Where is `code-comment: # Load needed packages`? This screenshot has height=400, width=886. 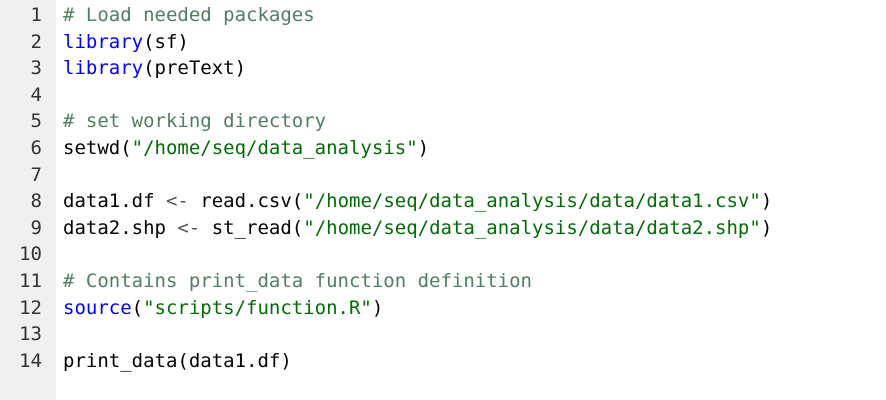 code-comment: # Load needed packages is located at coordinates (189, 15).